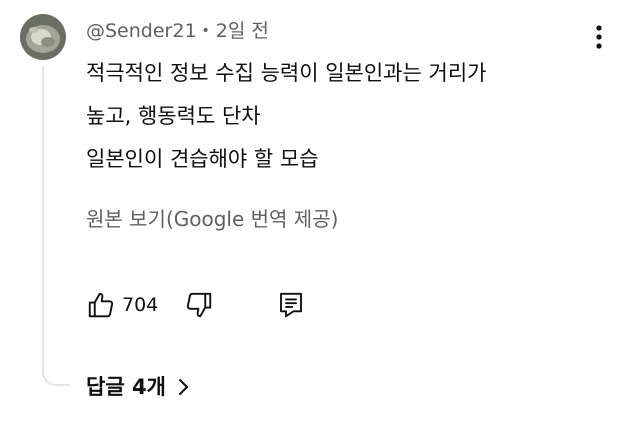 The image size is (640, 421). I want to click on replies-label: 답글 4개, so click(126, 387).